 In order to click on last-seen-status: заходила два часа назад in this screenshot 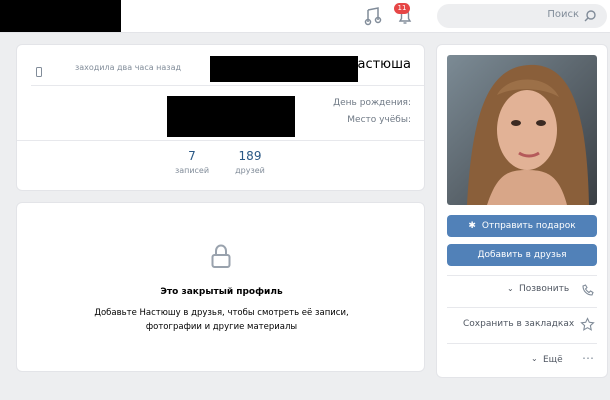, I will do `click(127, 67)`.